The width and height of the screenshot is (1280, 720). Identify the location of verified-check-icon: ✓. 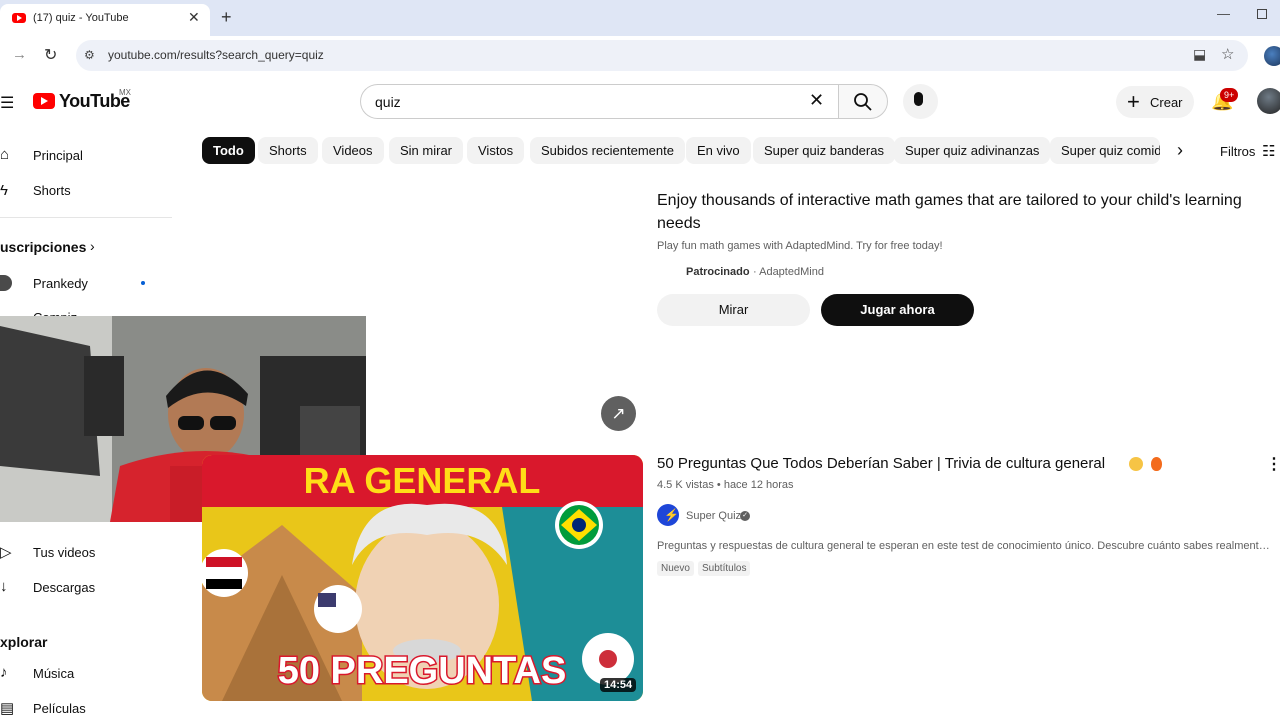
(745, 516).